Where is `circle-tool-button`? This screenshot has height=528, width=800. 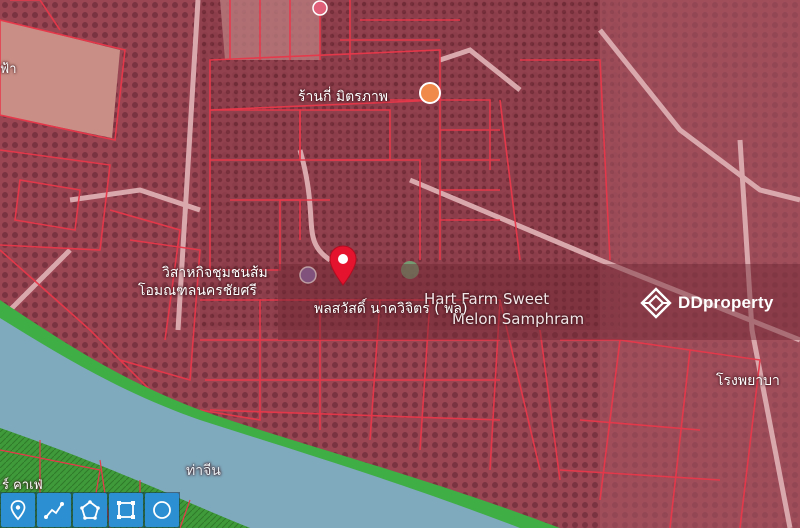 circle-tool-button is located at coordinates (162, 510).